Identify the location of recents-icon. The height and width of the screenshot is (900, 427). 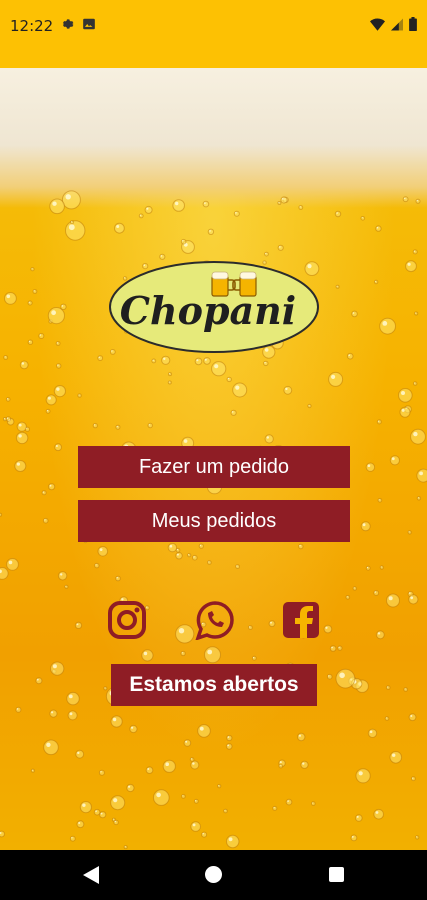
(336, 874).